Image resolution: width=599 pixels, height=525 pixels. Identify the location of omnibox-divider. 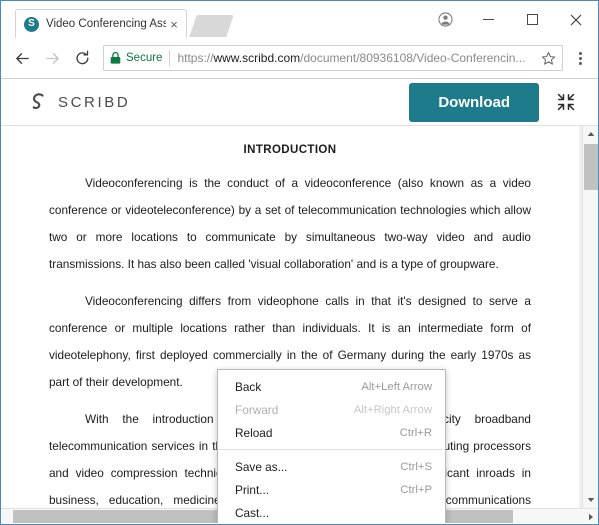
(170, 58).